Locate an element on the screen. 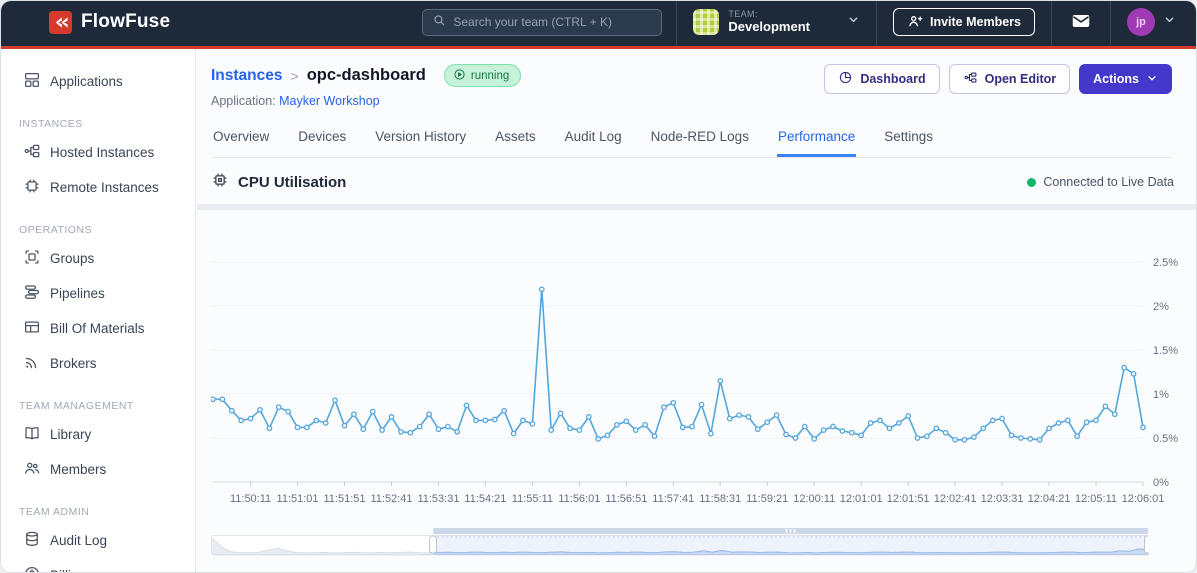 Image resolution: width=1197 pixels, height=573 pixels. sidebar-item-audit-log: Audit Log is located at coordinates (100, 540).